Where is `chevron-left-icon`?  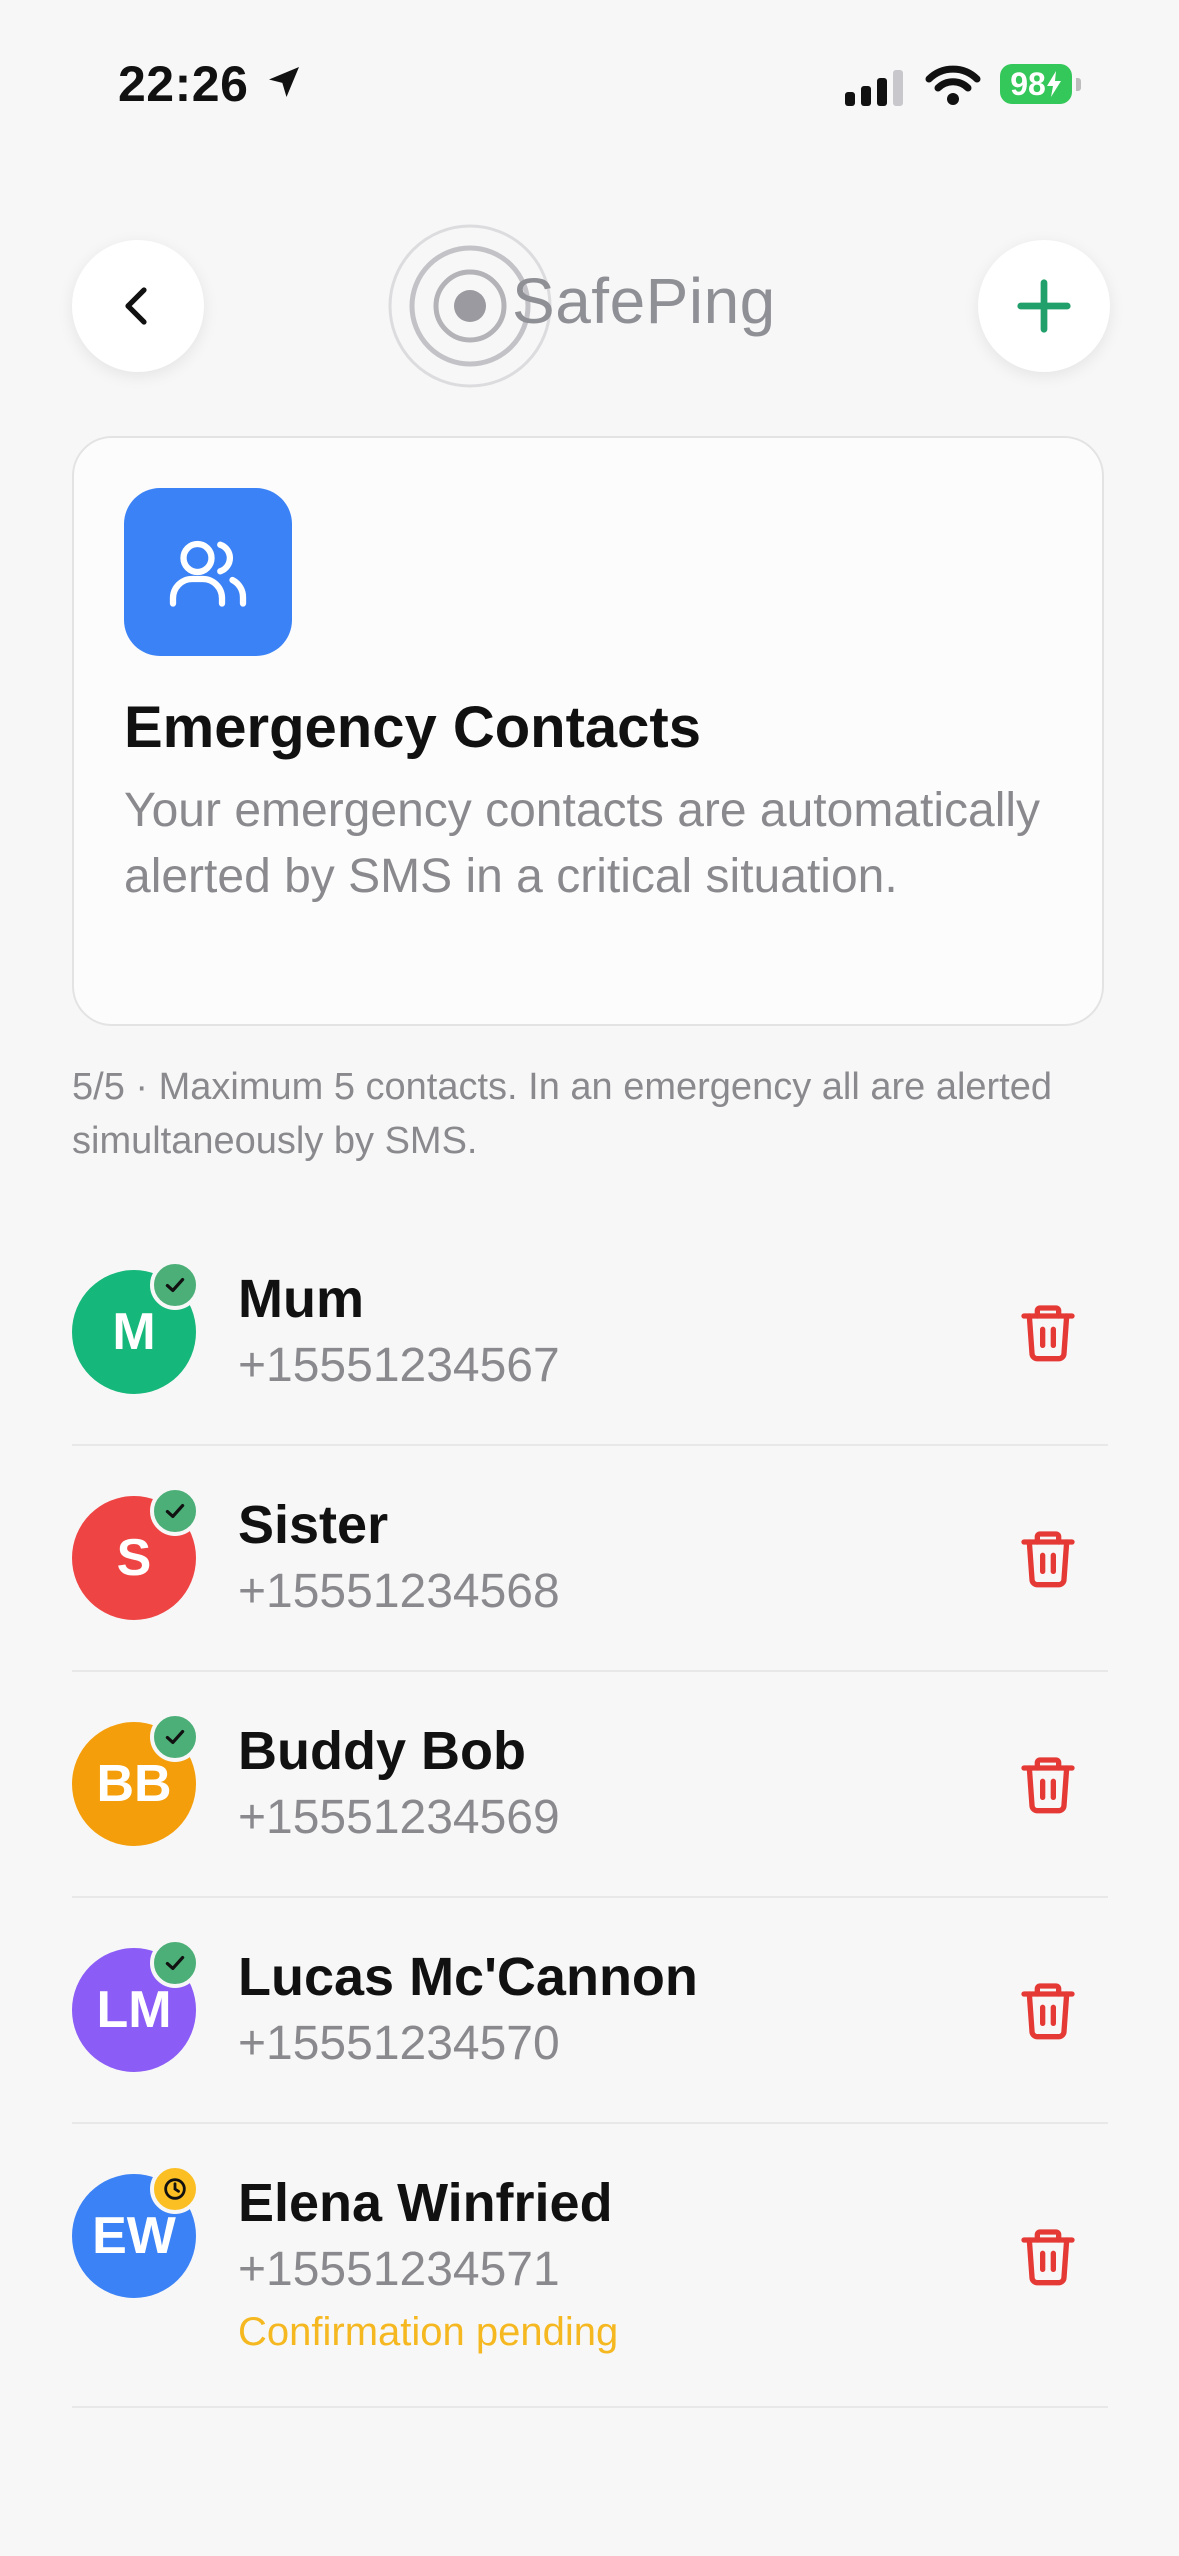 chevron-left-icon is located at coordinates (136, 306).